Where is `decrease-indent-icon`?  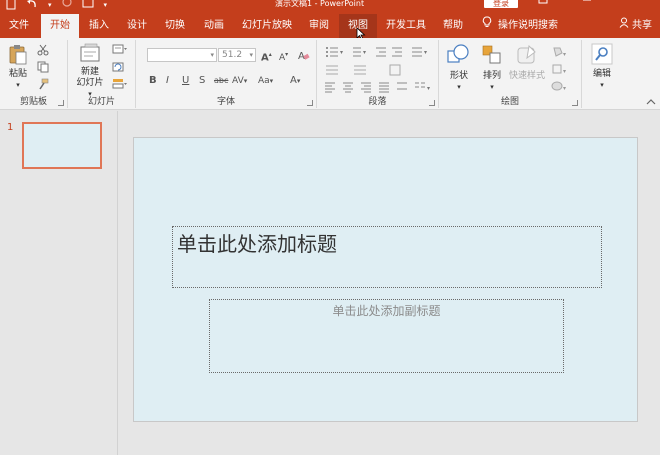 decrease-indent-icon is located at coordinates (381, 52).